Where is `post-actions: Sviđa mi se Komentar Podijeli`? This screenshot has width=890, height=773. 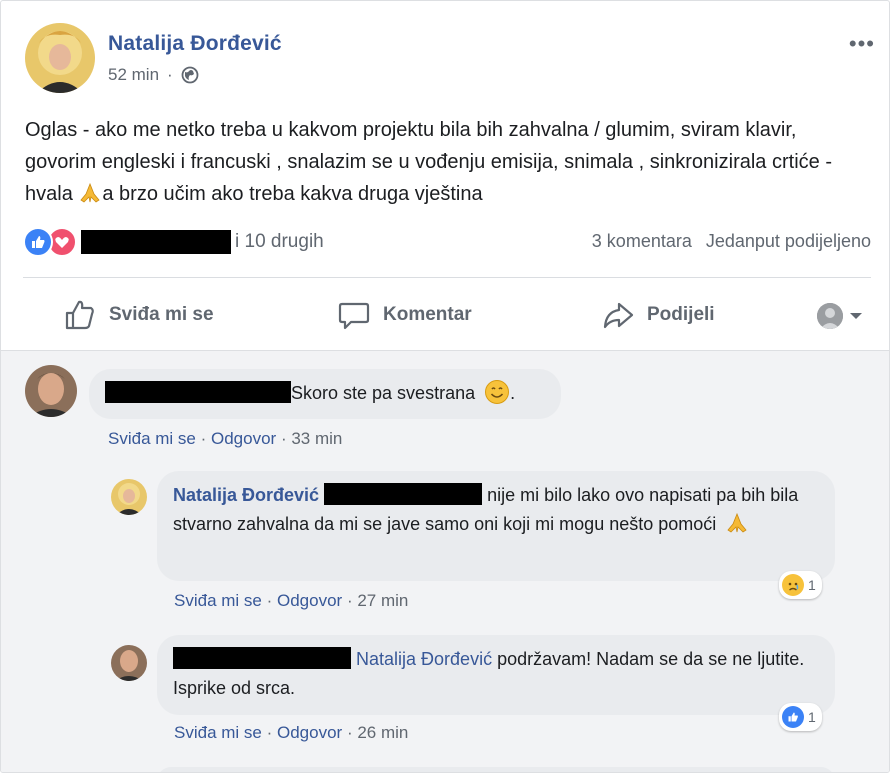
post-actions: Sviđa mi se Komentar Podijeli is located at coordinates (447, 315).